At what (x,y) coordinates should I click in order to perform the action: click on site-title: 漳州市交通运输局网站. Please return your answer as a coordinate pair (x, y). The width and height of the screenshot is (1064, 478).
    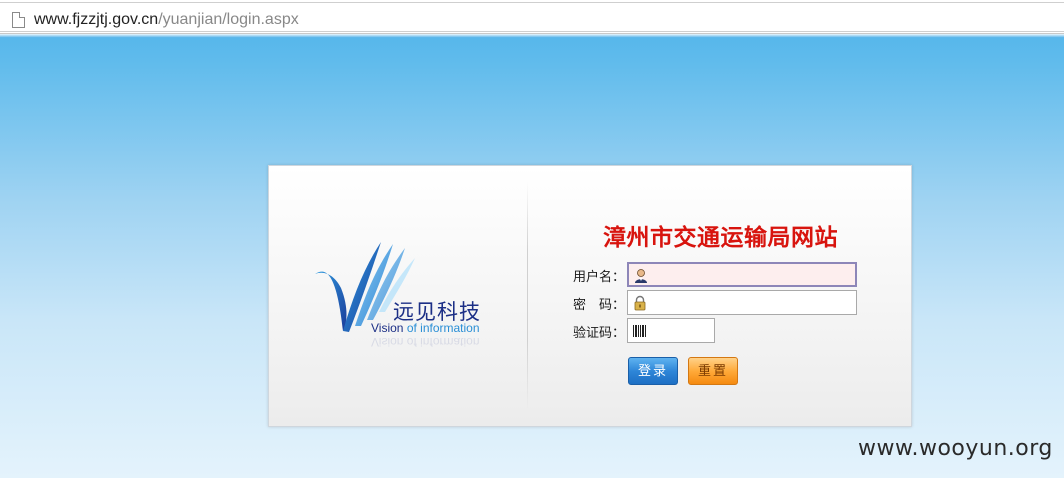
    Looking at the image, I should click on (720, 238).